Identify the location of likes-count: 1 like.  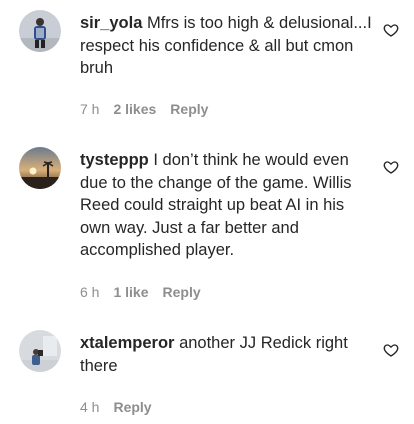
(130, 292).